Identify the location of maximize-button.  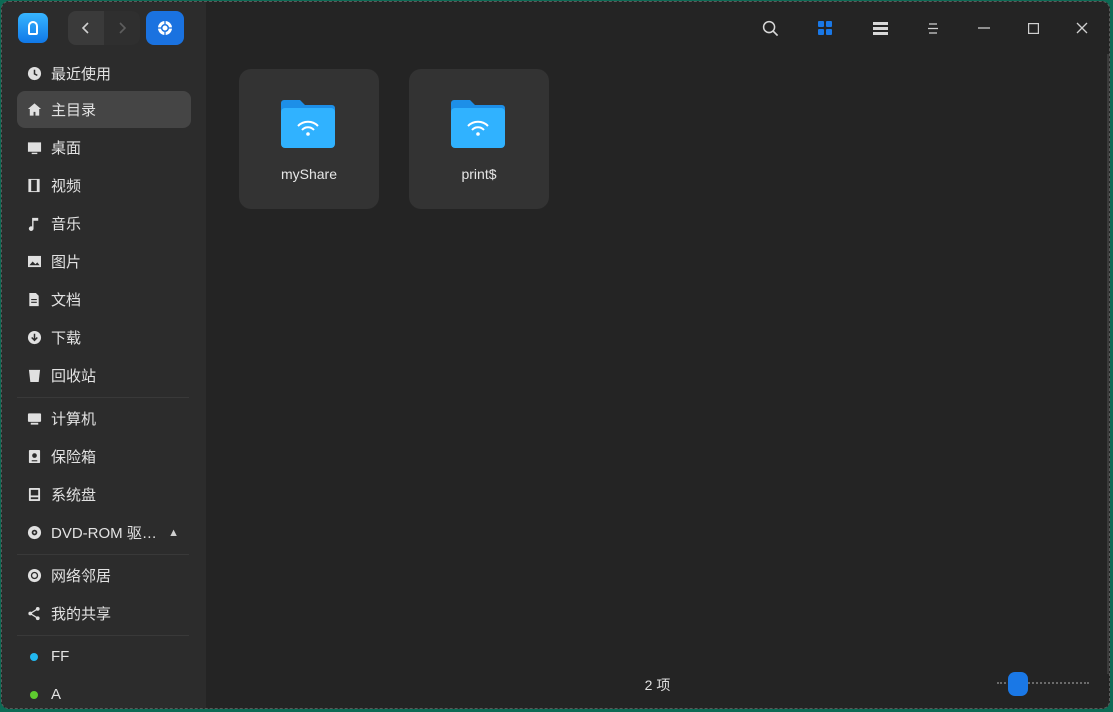
(1033, 28).